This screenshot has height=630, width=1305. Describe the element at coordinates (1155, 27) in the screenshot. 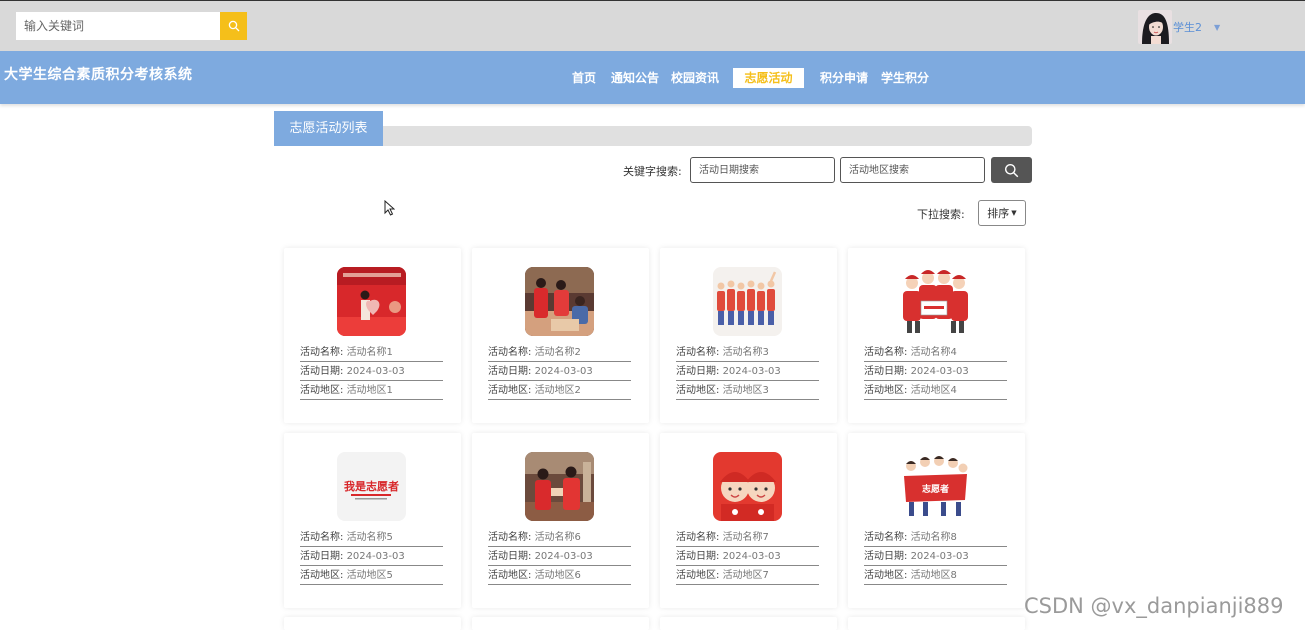

I see `avatar` at that location.